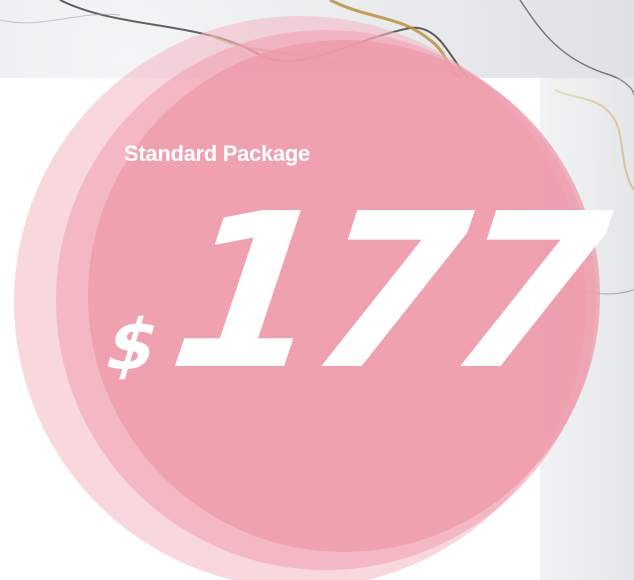  I want to click on package-title: Standard Package, so click(217, 153).